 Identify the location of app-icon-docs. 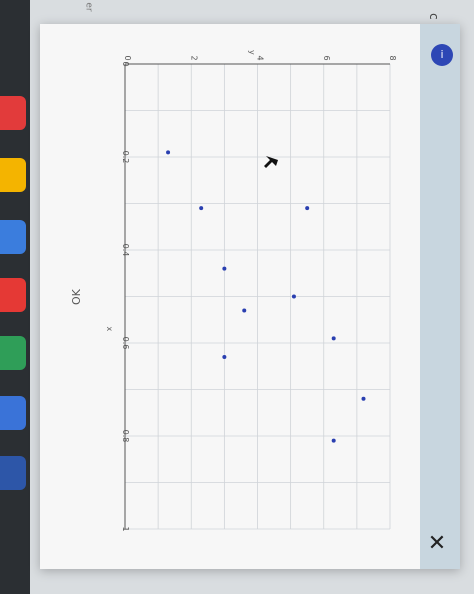
(13, 237).